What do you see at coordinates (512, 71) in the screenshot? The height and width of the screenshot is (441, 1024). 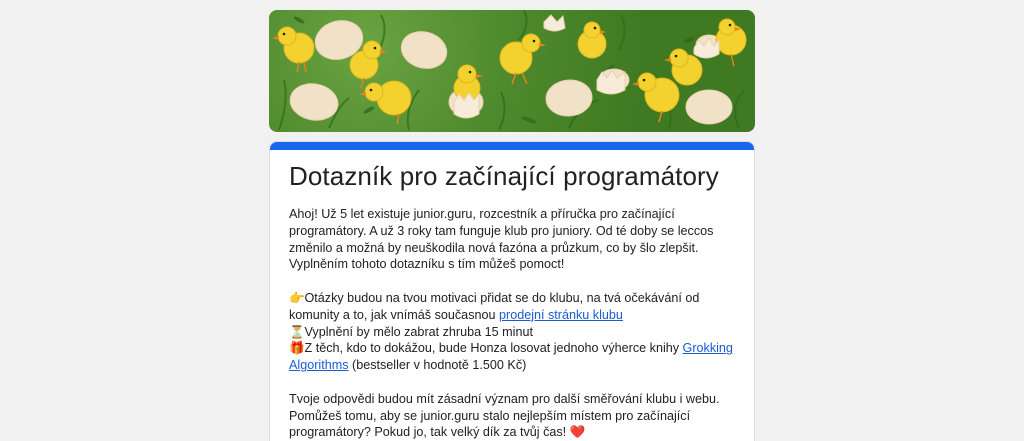 I see `header-image-easter-chicks` at bounding box center [512, 71].